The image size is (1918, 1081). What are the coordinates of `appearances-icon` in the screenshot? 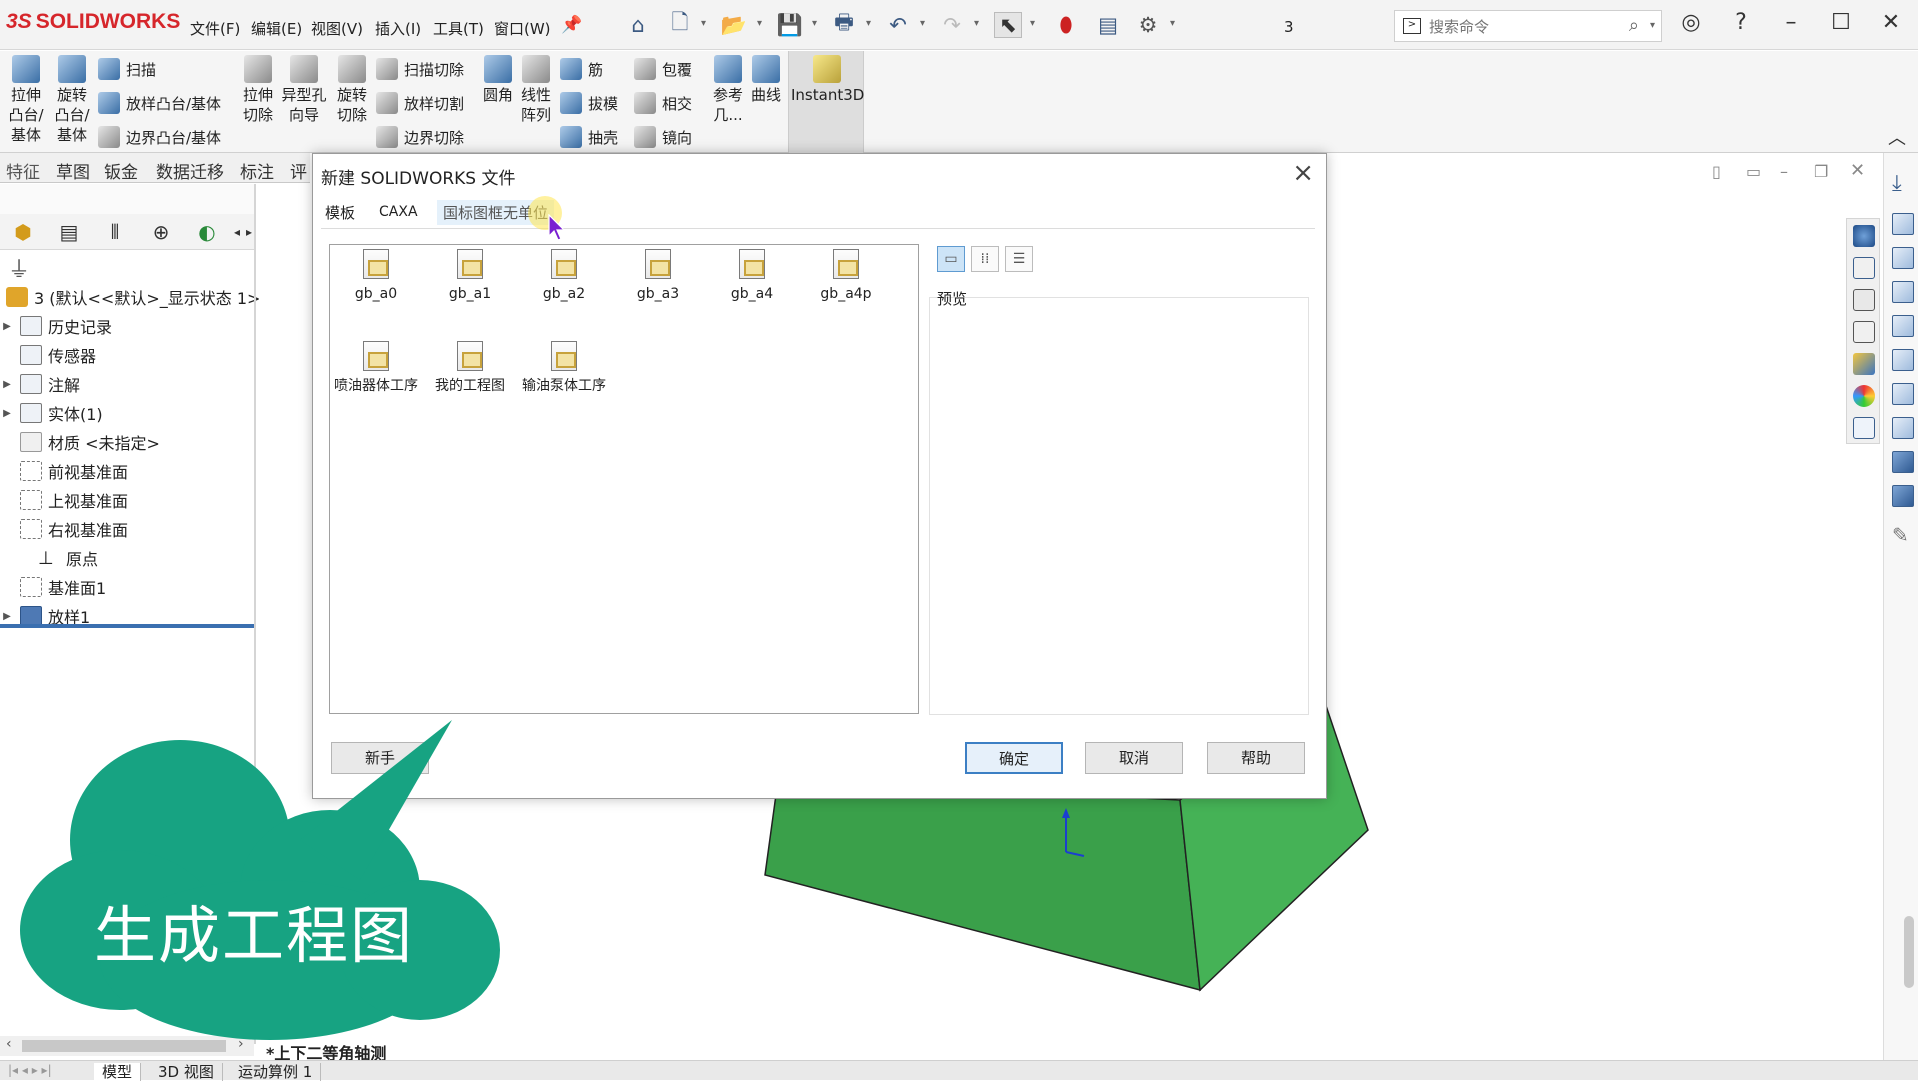 It's located at (1864, 396).